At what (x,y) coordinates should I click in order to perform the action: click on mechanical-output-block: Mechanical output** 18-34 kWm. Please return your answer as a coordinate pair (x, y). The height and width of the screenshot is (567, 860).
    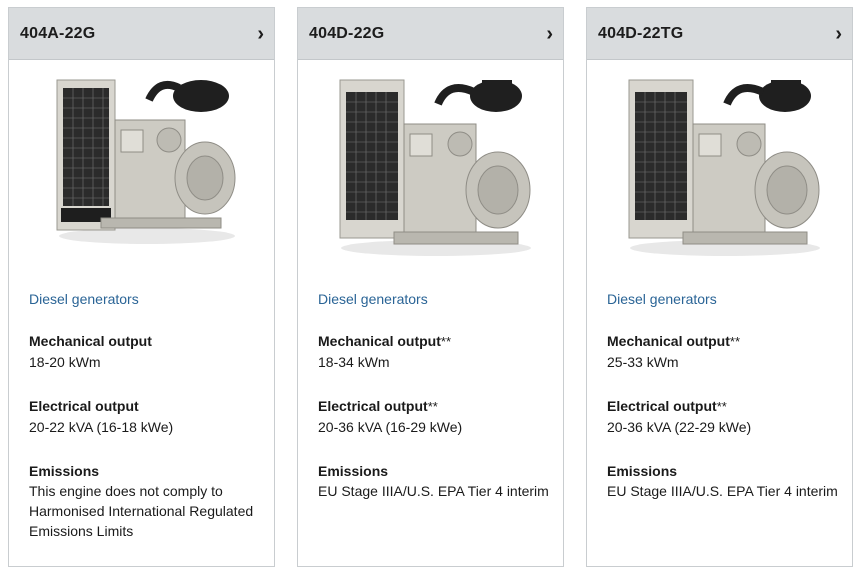
    Looking at the image, I should click on (440, 351).